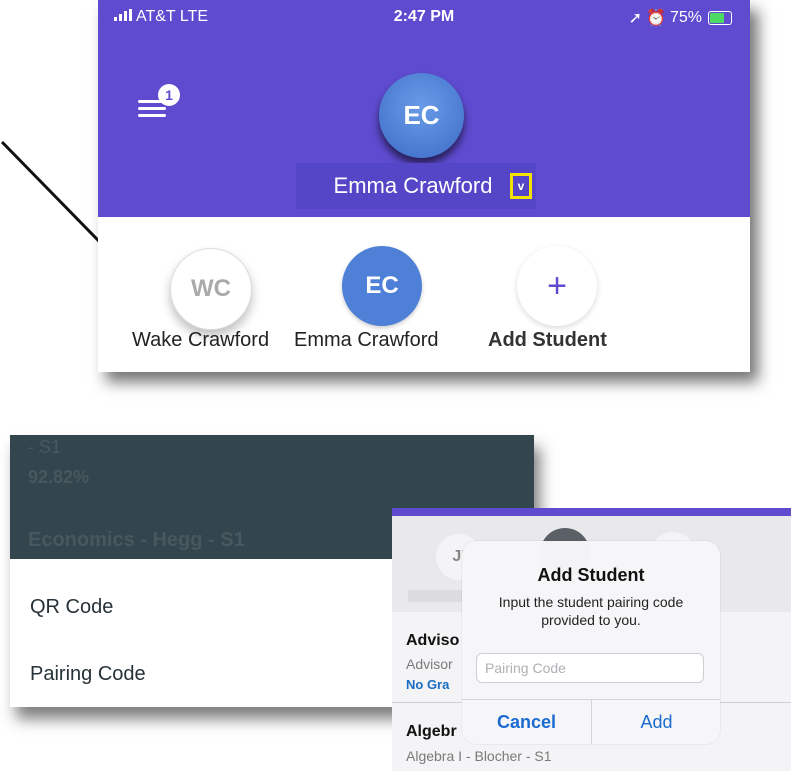  I want to click on current-student-name: Emma Crawford, so click(416, 186).